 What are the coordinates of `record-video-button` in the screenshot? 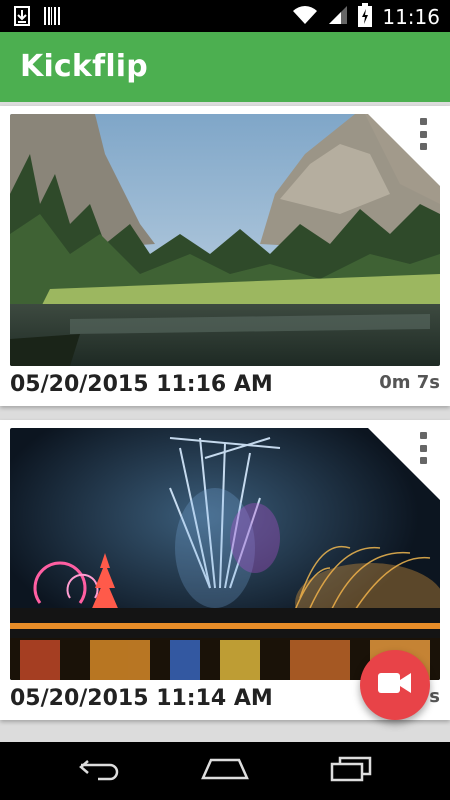 It's located at (395, 685).